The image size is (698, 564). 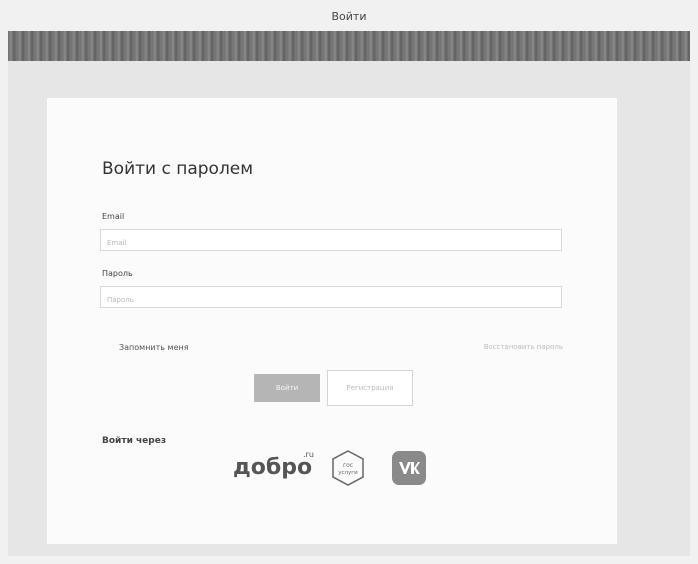 I want to click on dobro-logo-ru: .ru, so click(x=308, y=454).